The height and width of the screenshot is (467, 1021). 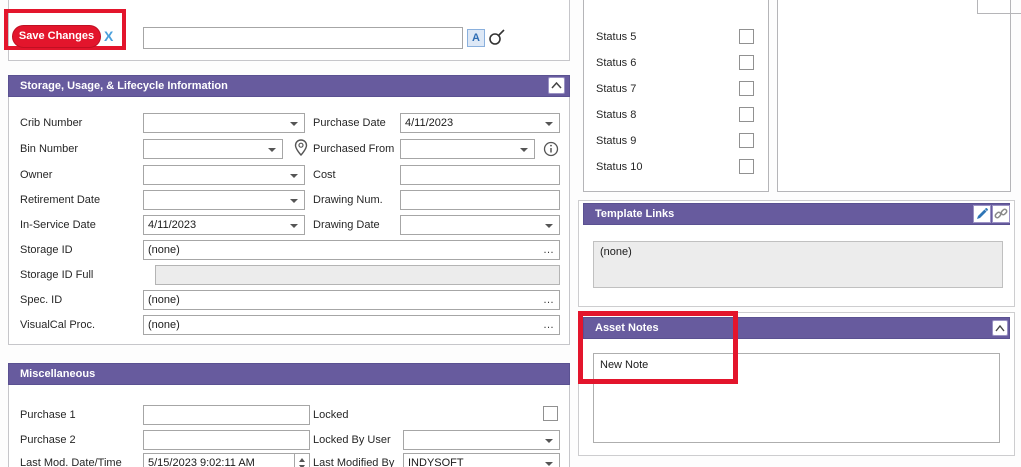 I want to click on storage-id-full-label: Storage ID Full, so click(x=57, y=275).